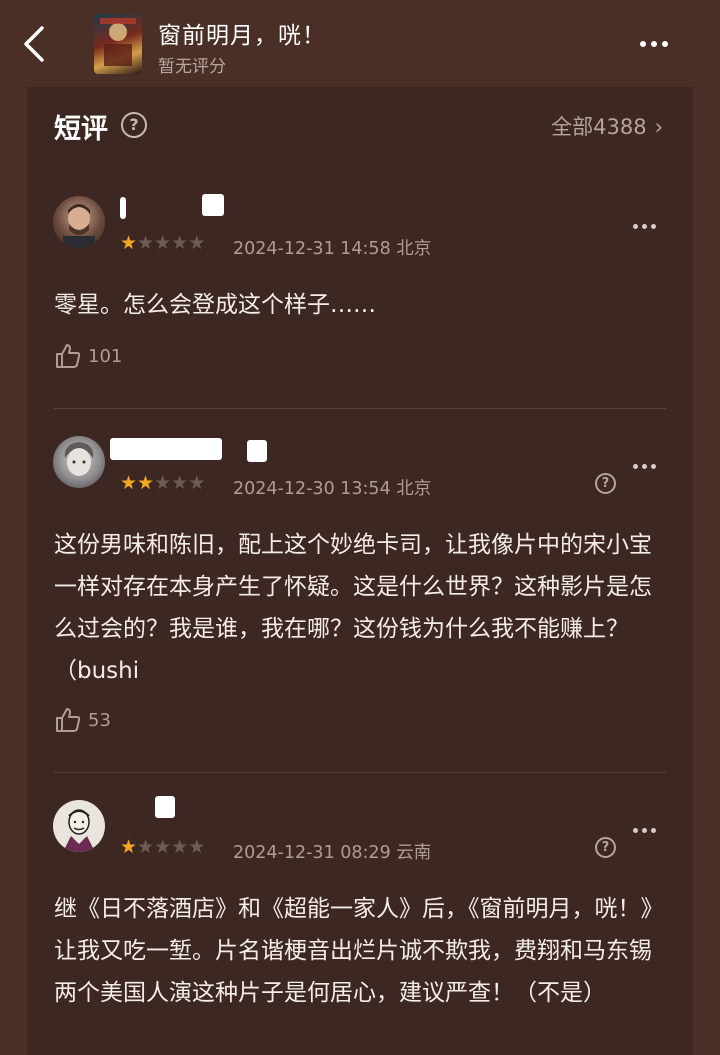  Describe the element at coordinates (242, 36) in the screenshot. I see `page-title: 窗前明月，咣！` at that location.